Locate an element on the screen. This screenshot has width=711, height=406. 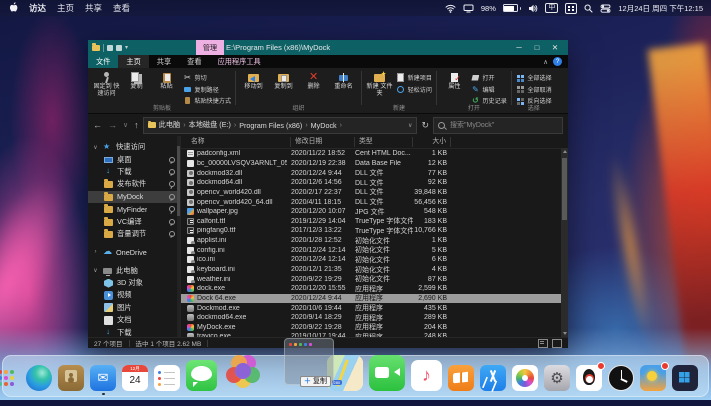
apple-logo-icon is located at coordinates (13, 8).